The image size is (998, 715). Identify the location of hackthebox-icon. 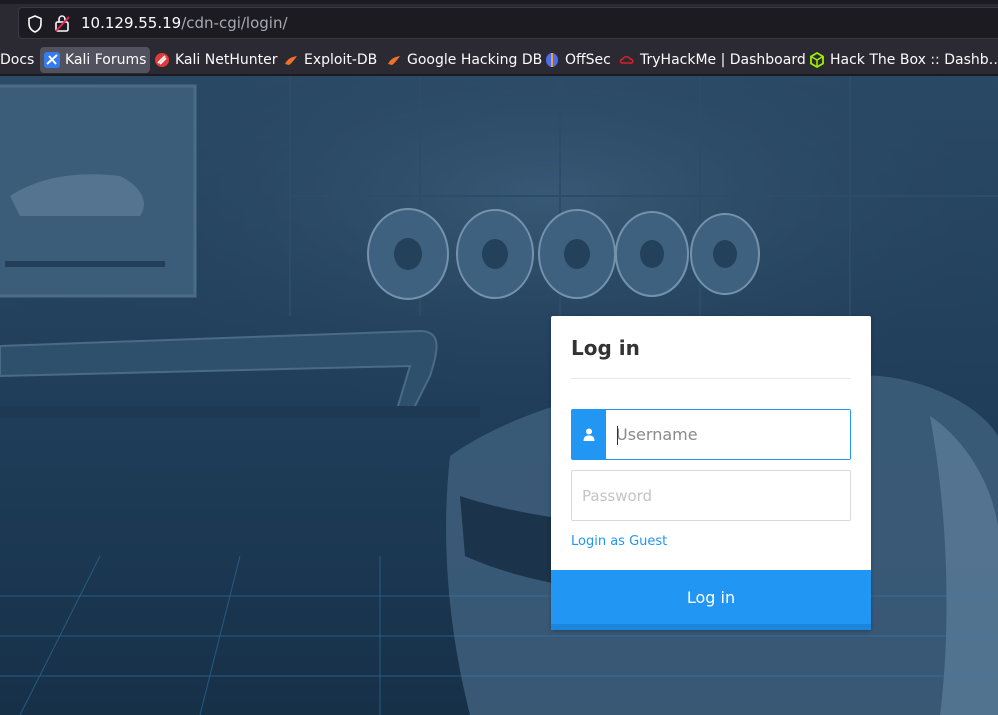
(817, 60).